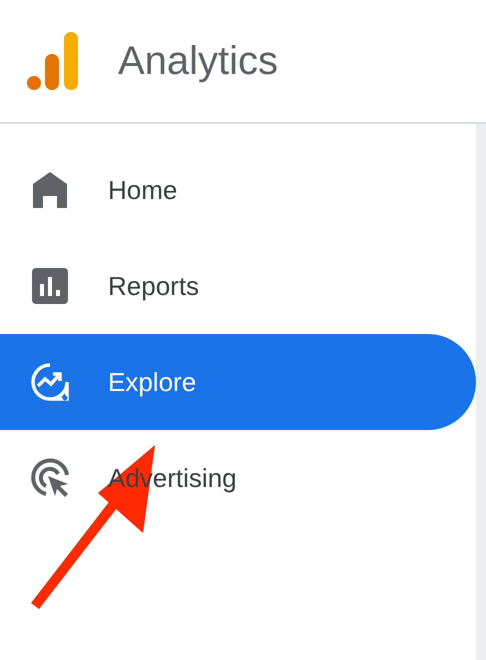 The width and height of the screenshot is (486, 660). I want to click on app-title: Analytics, so click(198, 61).